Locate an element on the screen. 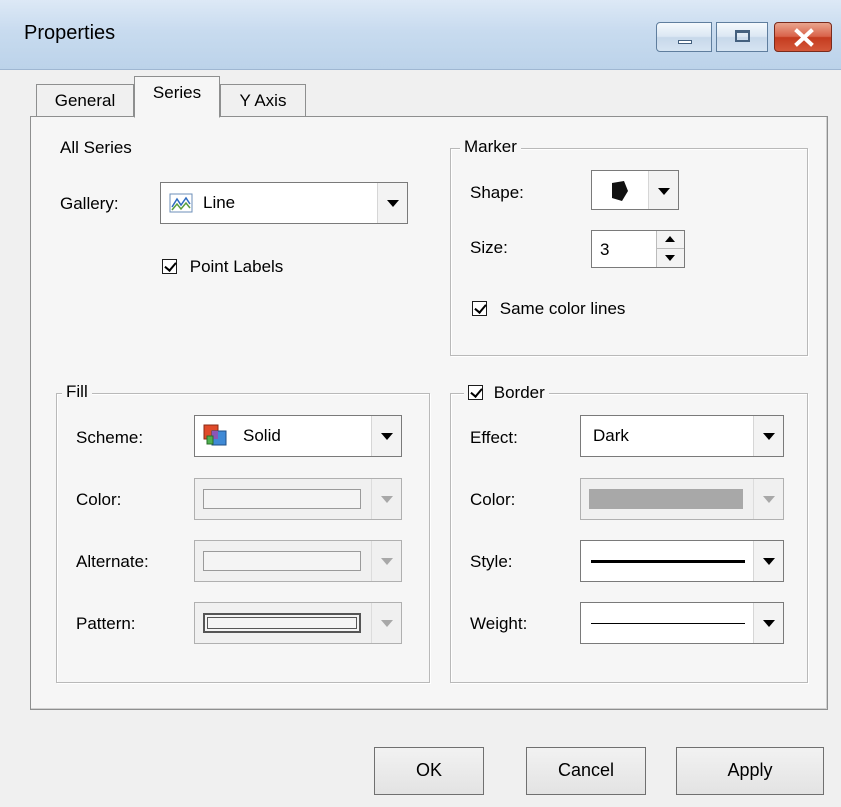  spin-down-button is located at coordinates (670, 258).